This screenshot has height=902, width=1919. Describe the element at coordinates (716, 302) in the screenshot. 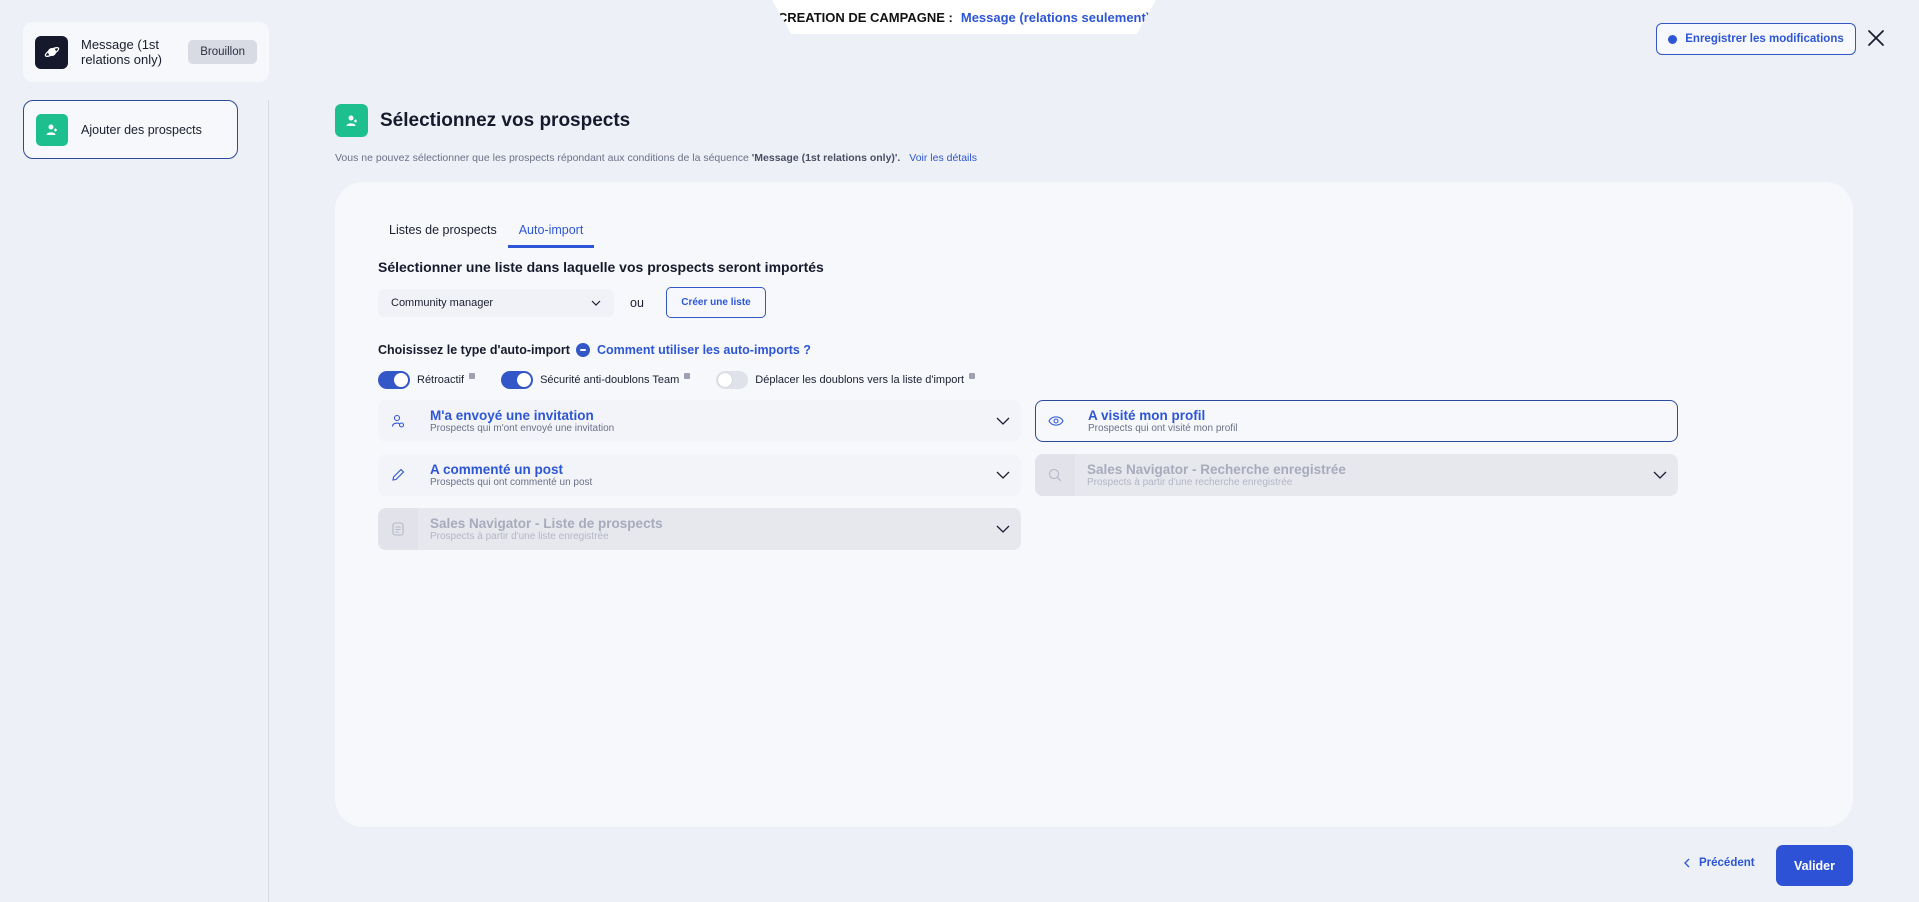

I see `create-list-button: Créer une liste` at that location.